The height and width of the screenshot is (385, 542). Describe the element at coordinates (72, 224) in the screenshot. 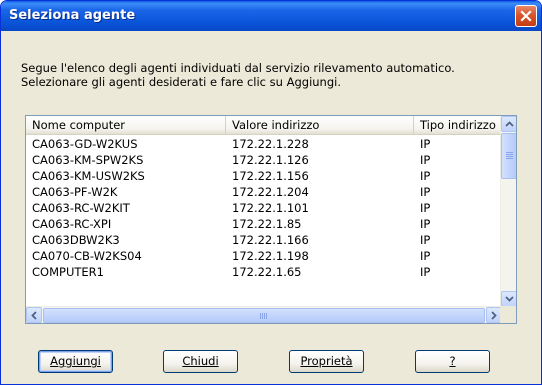

I see `cell-computer-name: CA063-RC-XPI` at that location.